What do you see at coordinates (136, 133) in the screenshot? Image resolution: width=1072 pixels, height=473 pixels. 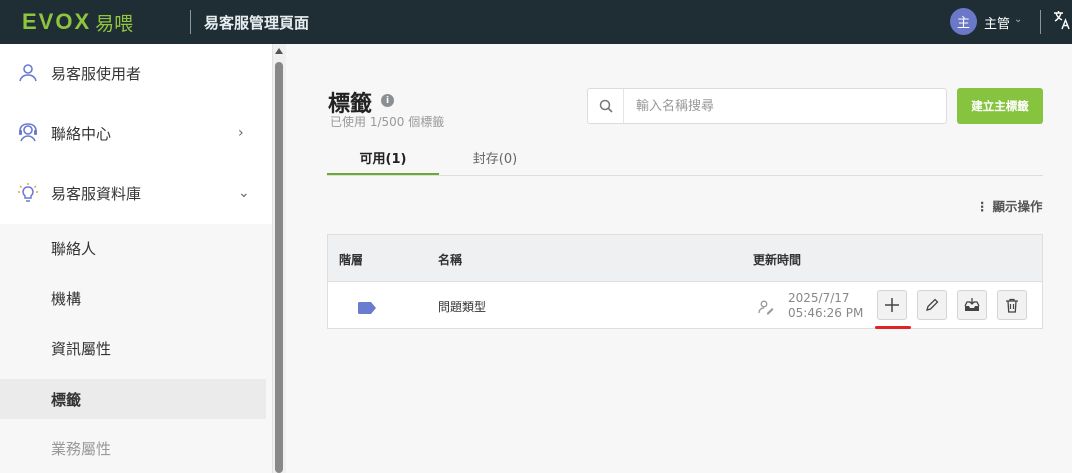 I see `sidebar-item-contact-center: 聯絡中心 ›` at bounding box center [136, 133].